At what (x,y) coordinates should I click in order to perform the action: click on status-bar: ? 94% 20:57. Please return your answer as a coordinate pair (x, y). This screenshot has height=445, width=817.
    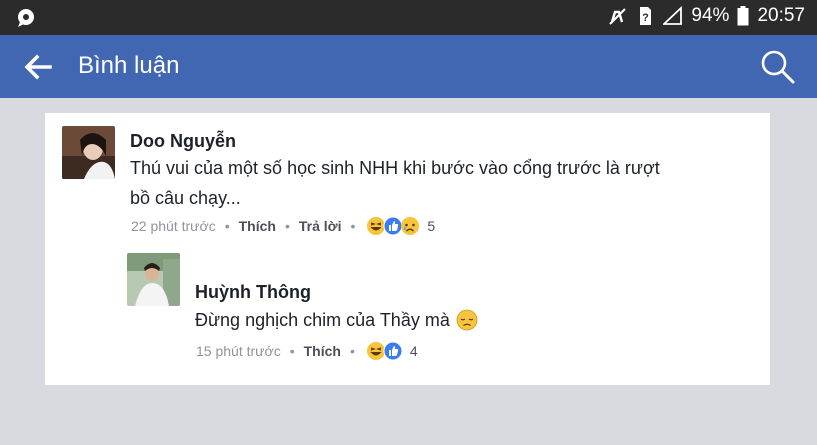
    Looking at the image, I should click on (408, 17).